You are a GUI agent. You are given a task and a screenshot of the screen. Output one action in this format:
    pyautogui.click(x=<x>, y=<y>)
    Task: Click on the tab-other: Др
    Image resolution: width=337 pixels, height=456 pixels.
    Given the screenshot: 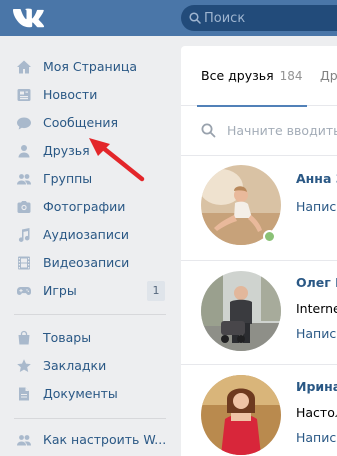 What is the action you would take?
    pyautogui.click(x=328, y=76)
    